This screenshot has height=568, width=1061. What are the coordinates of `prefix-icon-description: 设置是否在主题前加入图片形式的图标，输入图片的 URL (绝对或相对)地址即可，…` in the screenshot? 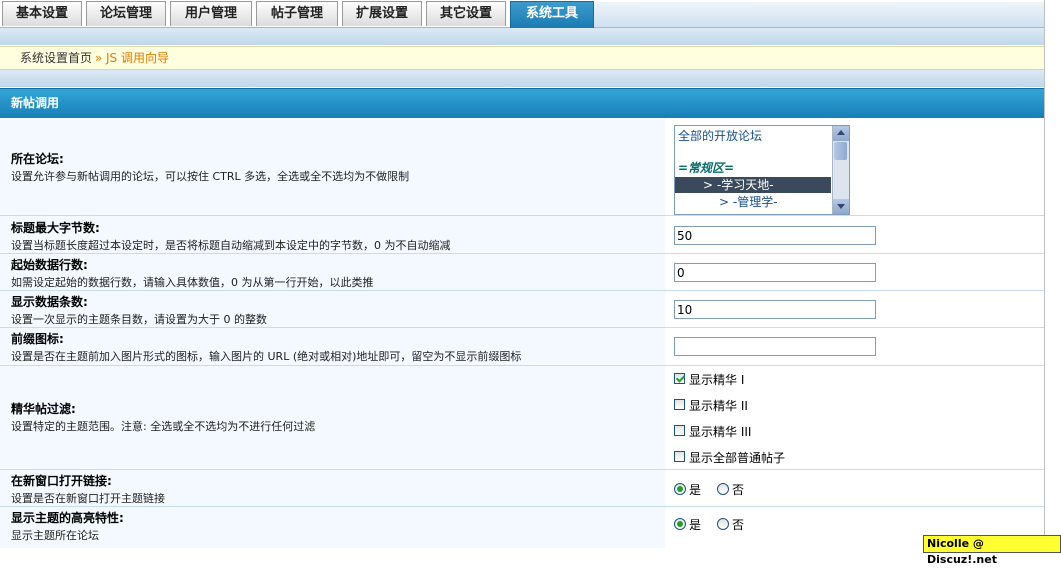 It's located at (266, 356).